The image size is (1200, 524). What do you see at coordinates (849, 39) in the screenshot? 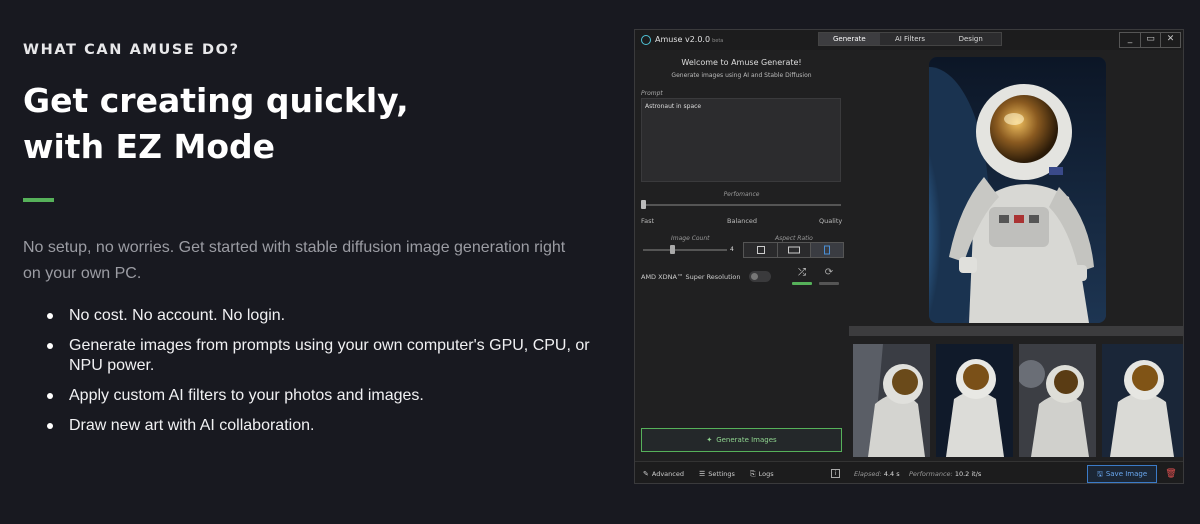
I see `tab-generate: Generate` at bounding box center [849, 39].